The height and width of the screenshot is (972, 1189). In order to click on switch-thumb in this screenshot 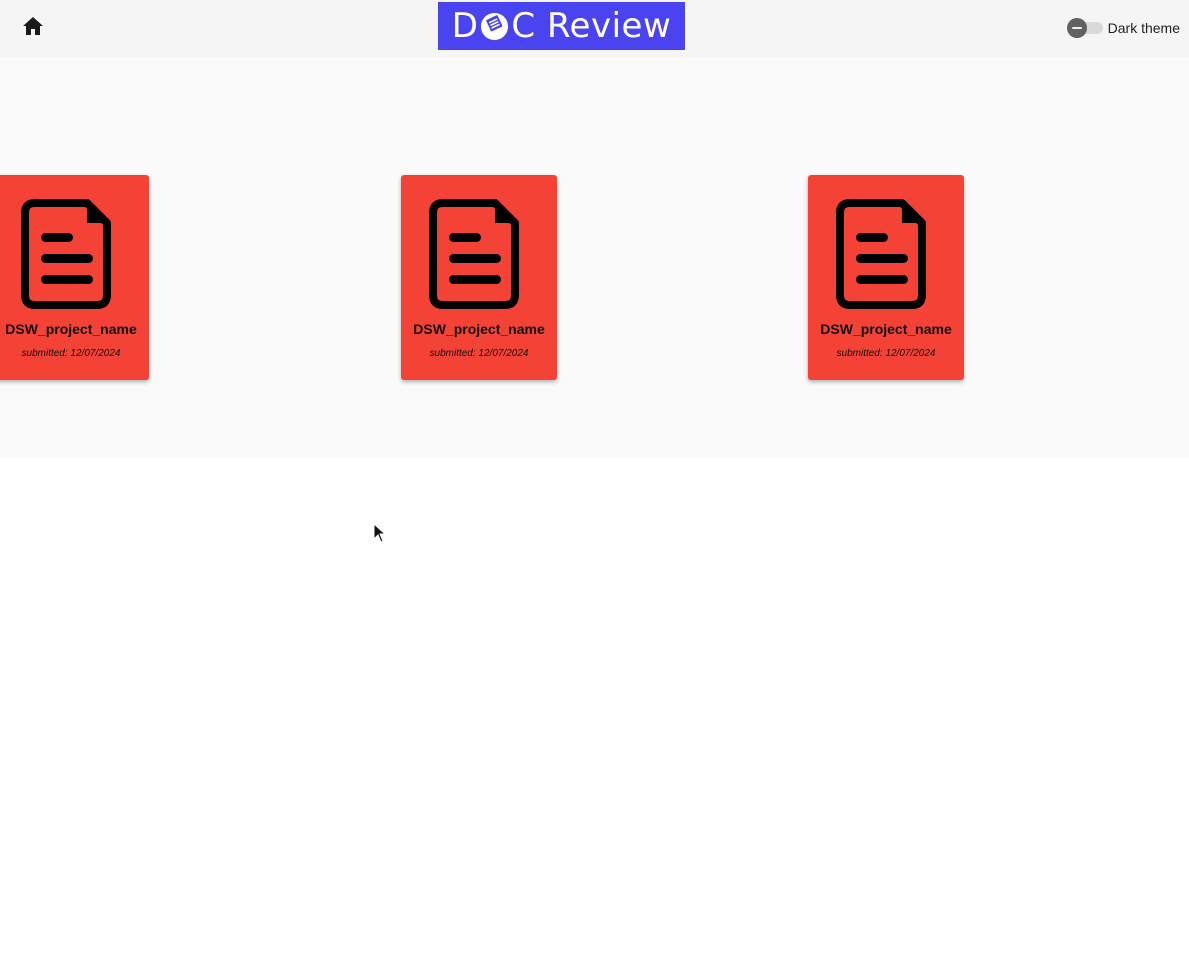, I will do `click(1076, 28)`.